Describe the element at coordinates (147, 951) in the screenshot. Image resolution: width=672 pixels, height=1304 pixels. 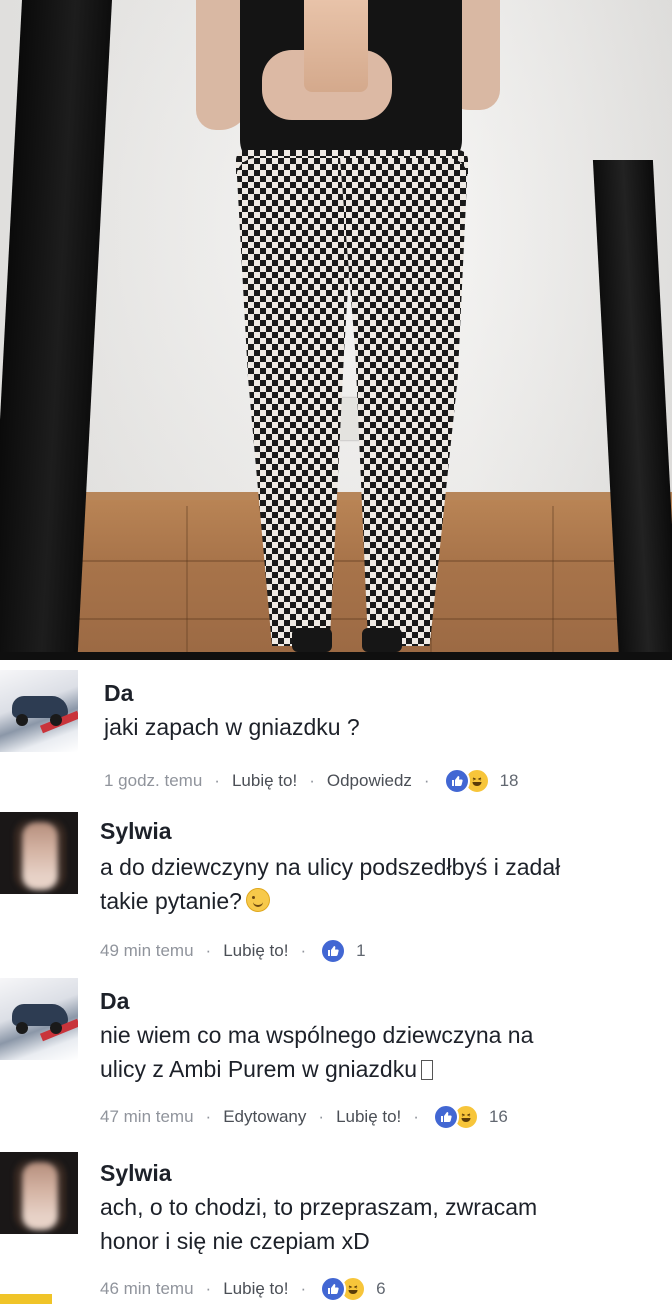
I see `comment-time: 49 min temu` at that location.